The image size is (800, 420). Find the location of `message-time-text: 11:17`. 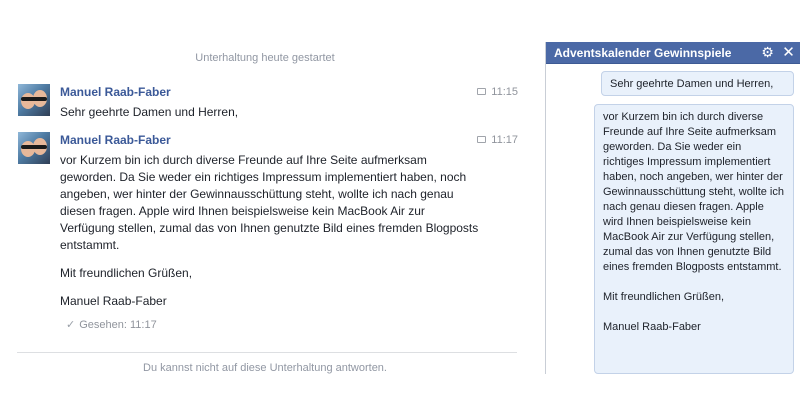

message-time-text: 11:17 is located at coordinates (504, 140).